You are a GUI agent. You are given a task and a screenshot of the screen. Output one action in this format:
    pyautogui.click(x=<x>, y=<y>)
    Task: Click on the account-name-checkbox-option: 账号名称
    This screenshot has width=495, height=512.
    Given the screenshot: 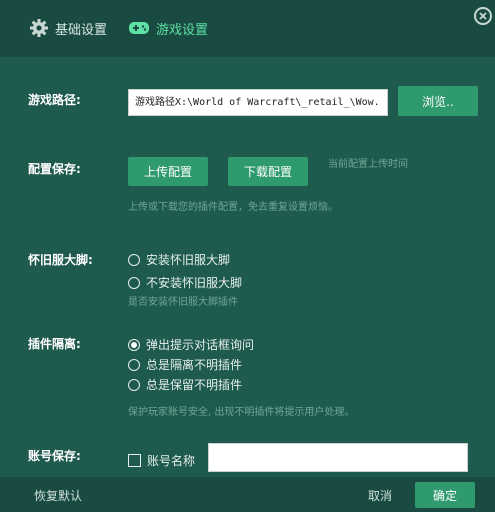 What is the action you would take?
    pyautogui.click(x=161, y=460)
    